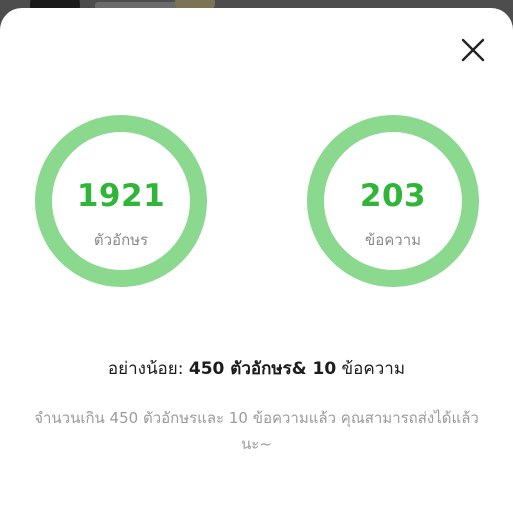  What do you see at coordinates (121, 196) in the screenshot?
I see `character-count-value: 1921` at bounding box center [121, 196].